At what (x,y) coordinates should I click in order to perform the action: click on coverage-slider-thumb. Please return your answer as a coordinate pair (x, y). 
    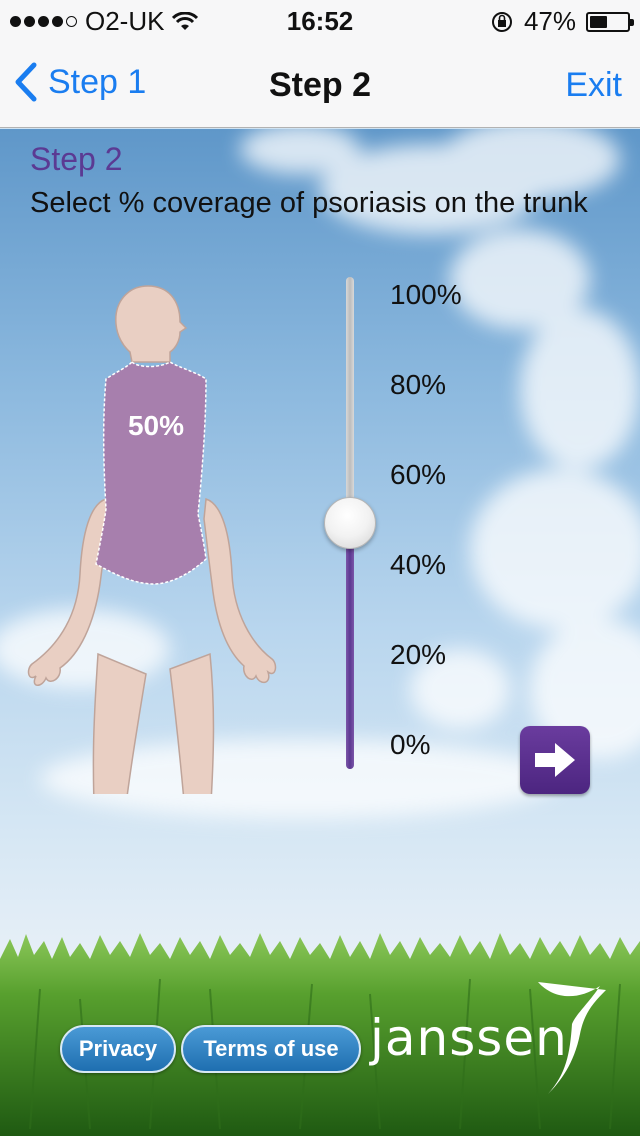
    Looking at the image, I should click on (350, 523).